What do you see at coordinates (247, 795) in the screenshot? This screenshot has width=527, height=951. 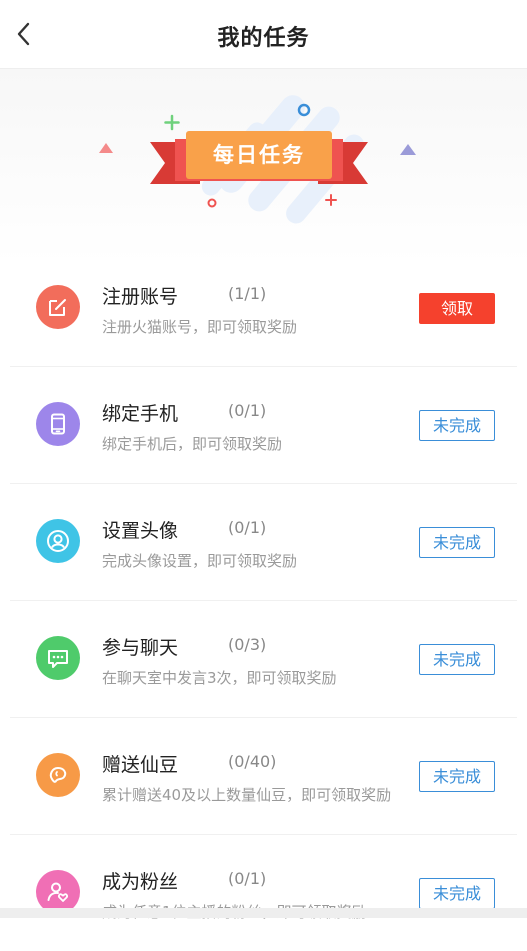 I see `task-description: 累计赠送40及以上数量仙豆，即可领取奖励` at bounding box center [247, 795].